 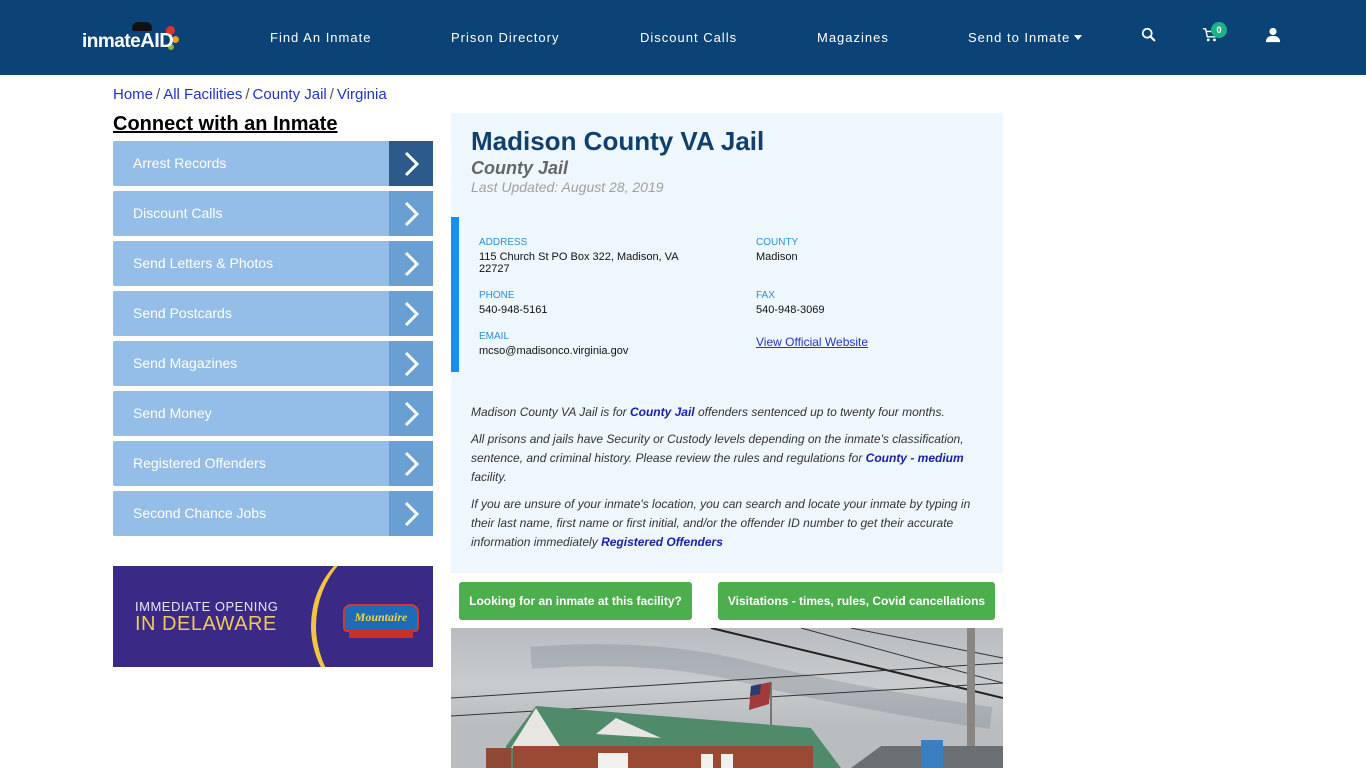 I want to click on facility-photo, so click(x=727, y=698).